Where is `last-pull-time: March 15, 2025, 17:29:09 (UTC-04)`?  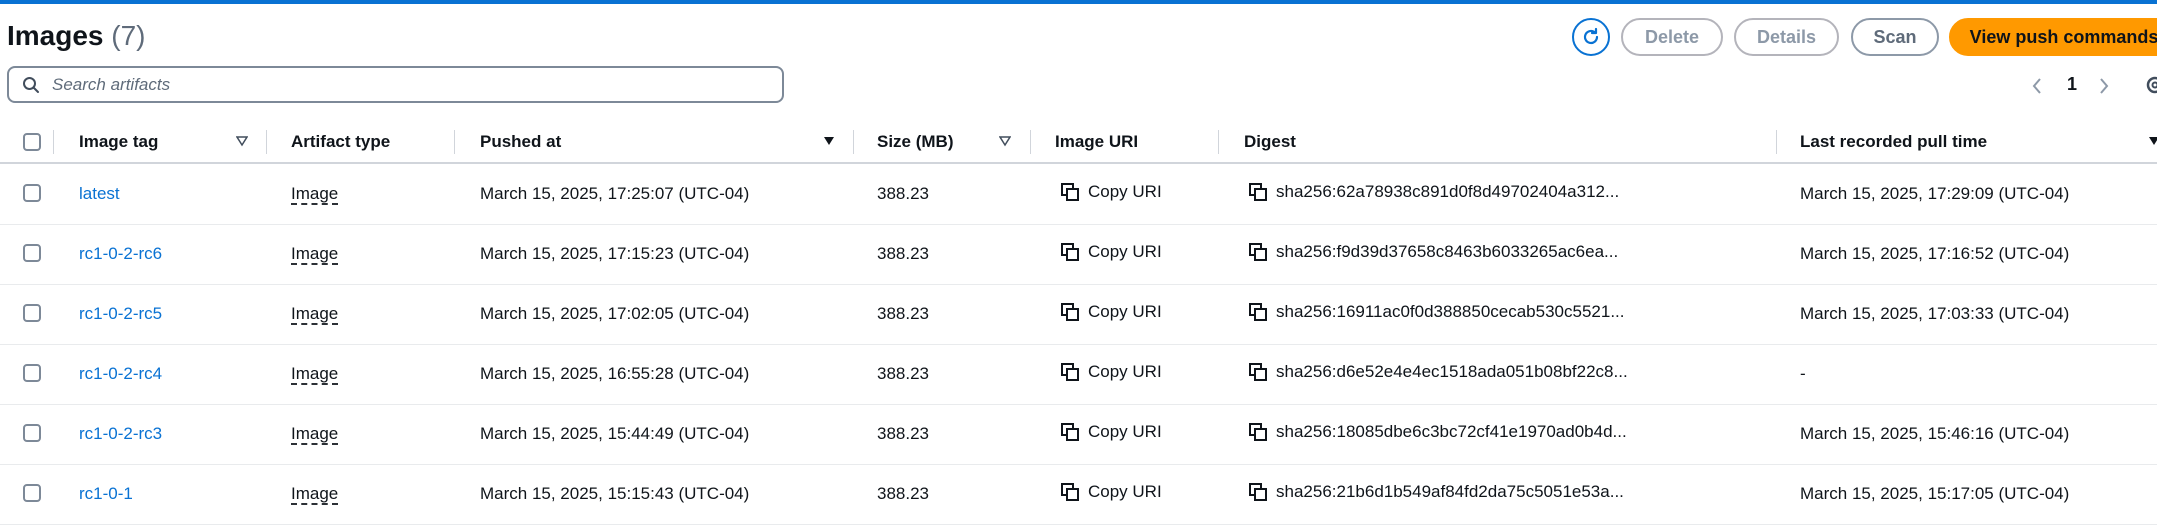
last-pull-time: March 15, 2025, 17:29:09 (UTC-04) is located at coordinates (1934, 194).